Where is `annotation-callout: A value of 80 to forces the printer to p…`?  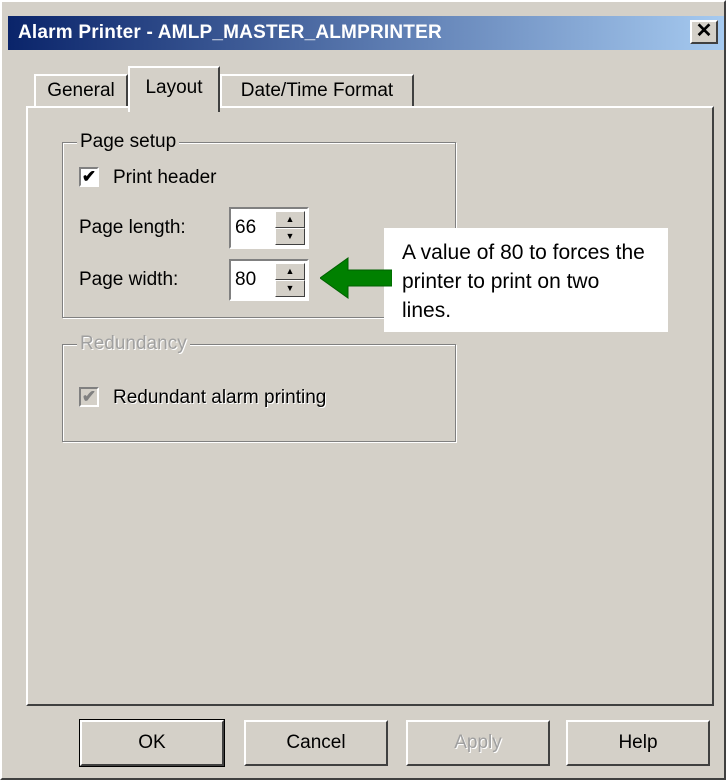 annotation-callout: A value of 80 to forces the printer to p… is located at coordinates (526, 280).